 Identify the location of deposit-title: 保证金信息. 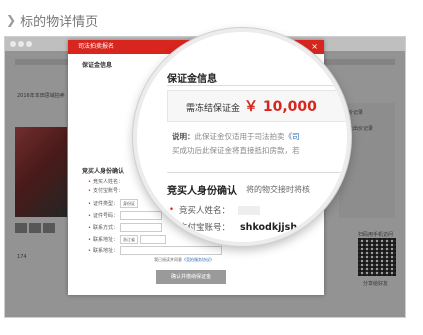
(192, 79).